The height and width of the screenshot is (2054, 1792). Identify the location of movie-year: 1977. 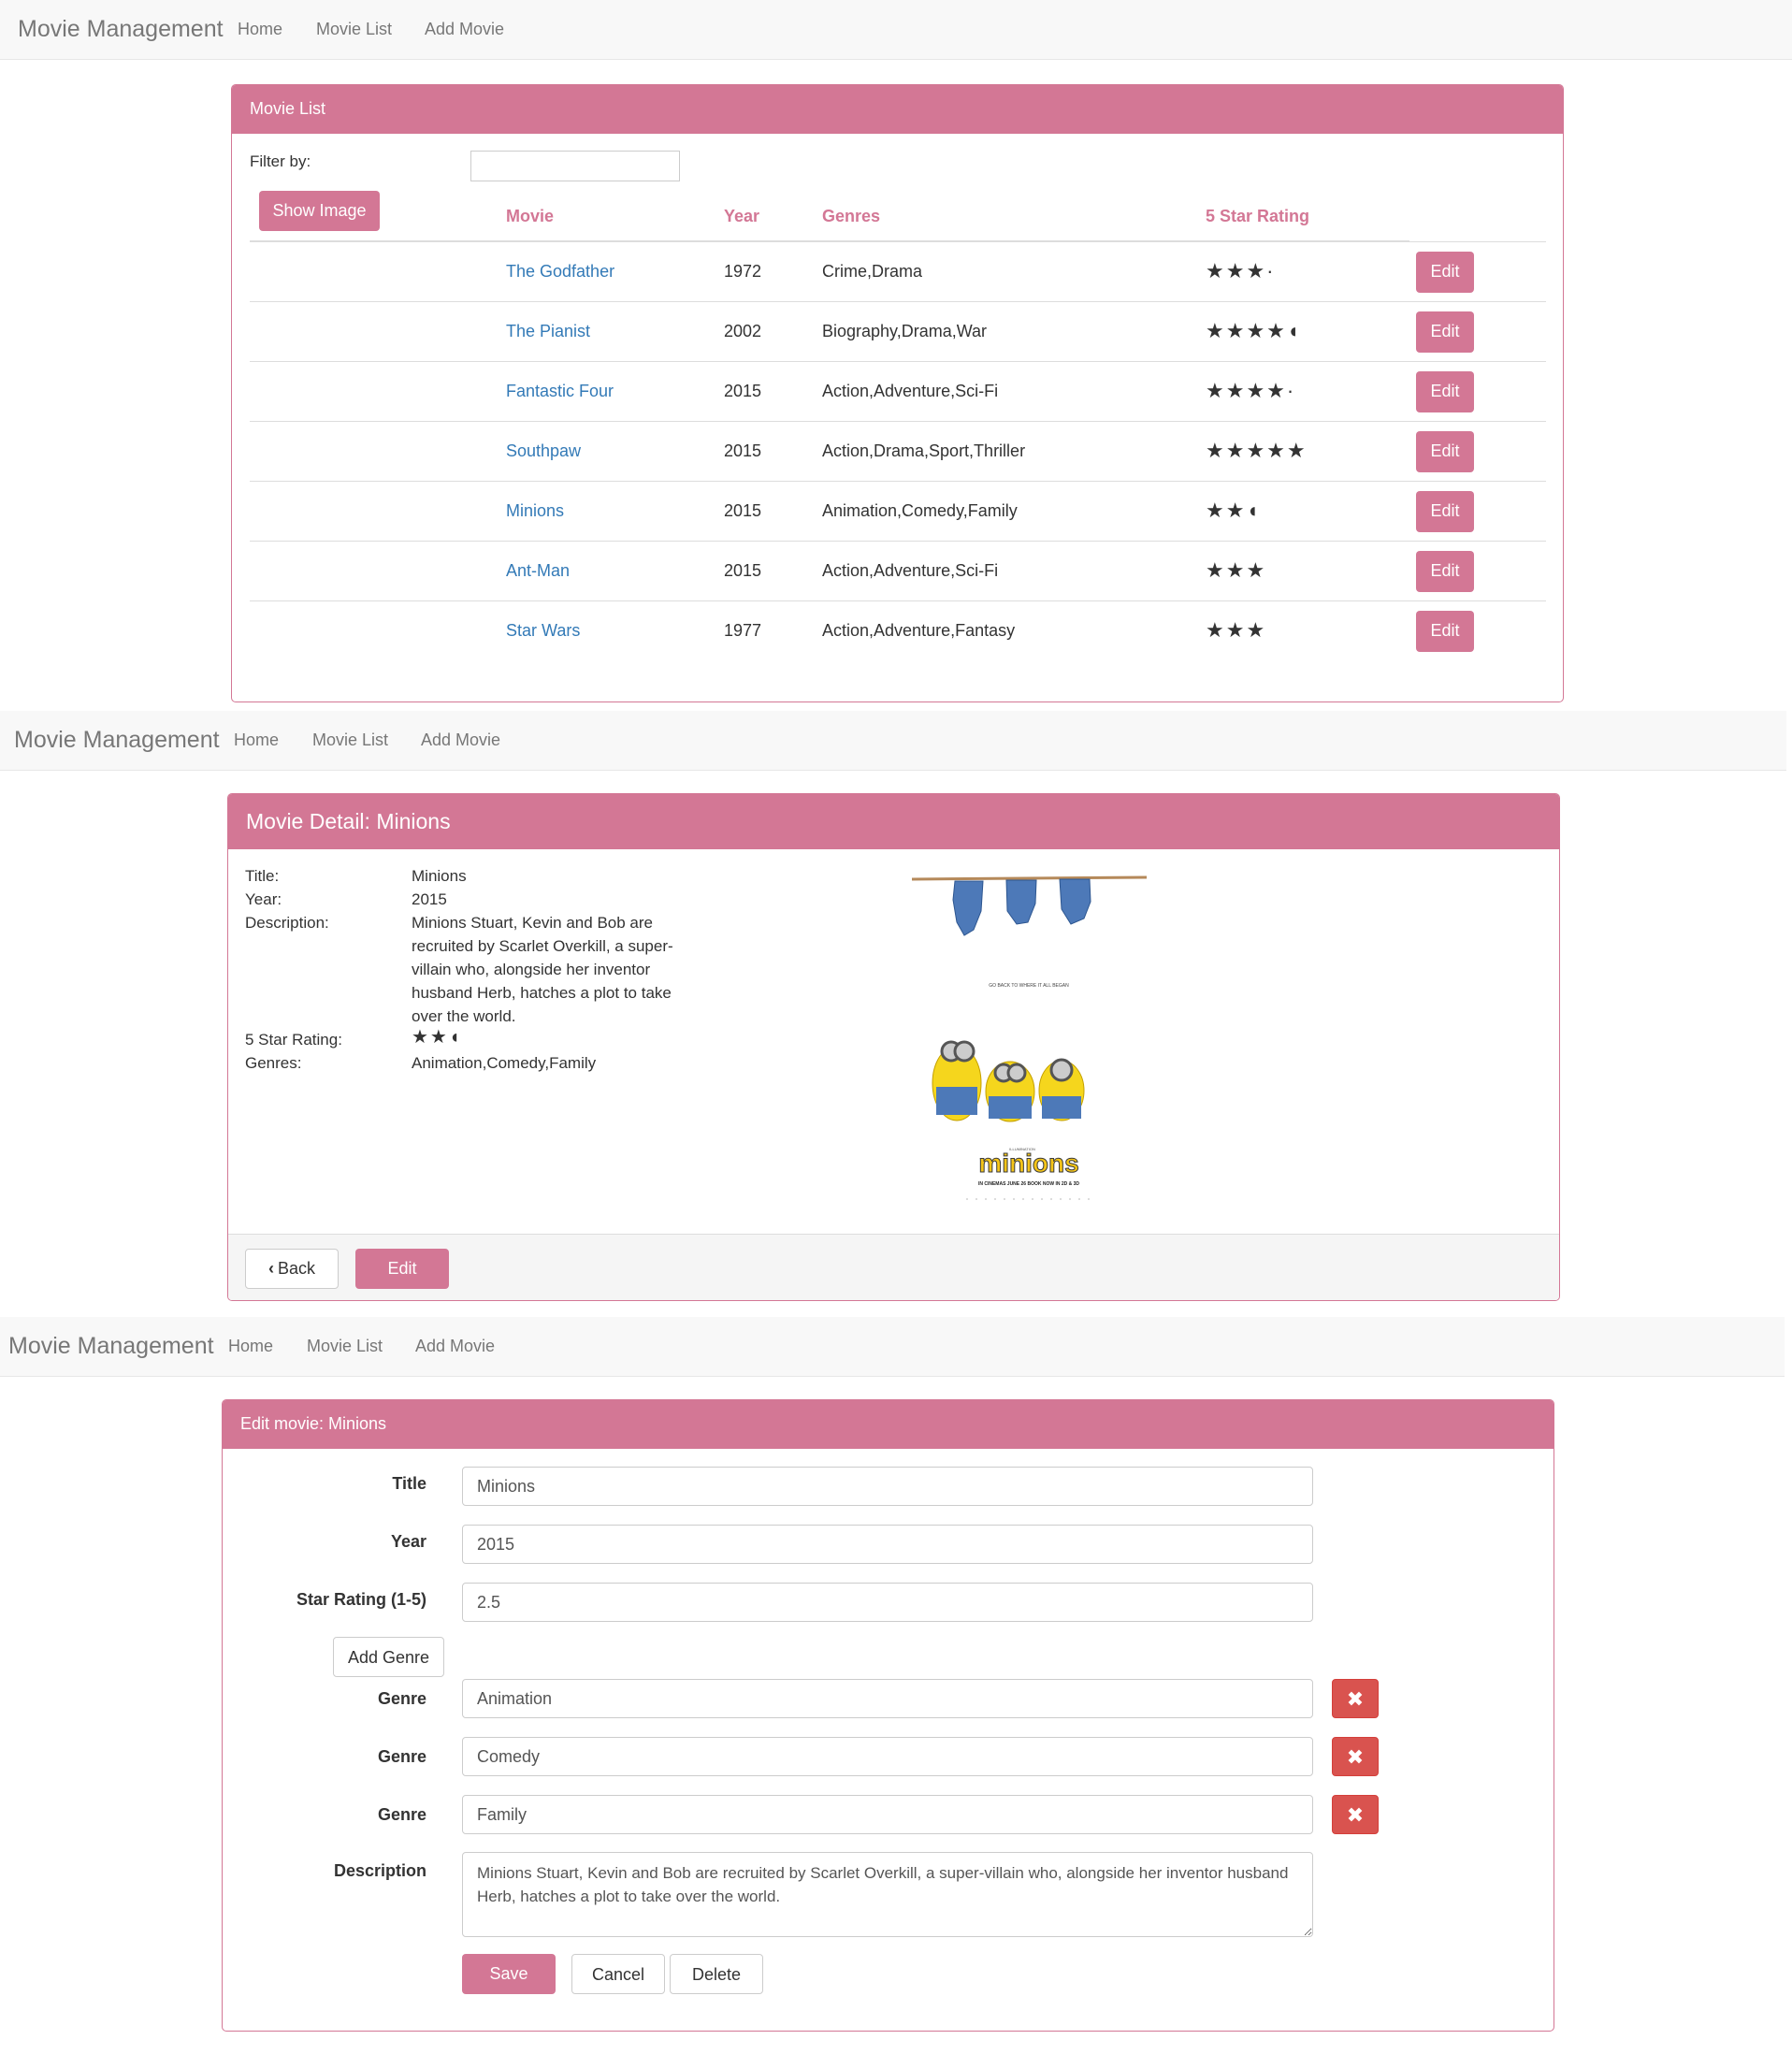
(743, 631).